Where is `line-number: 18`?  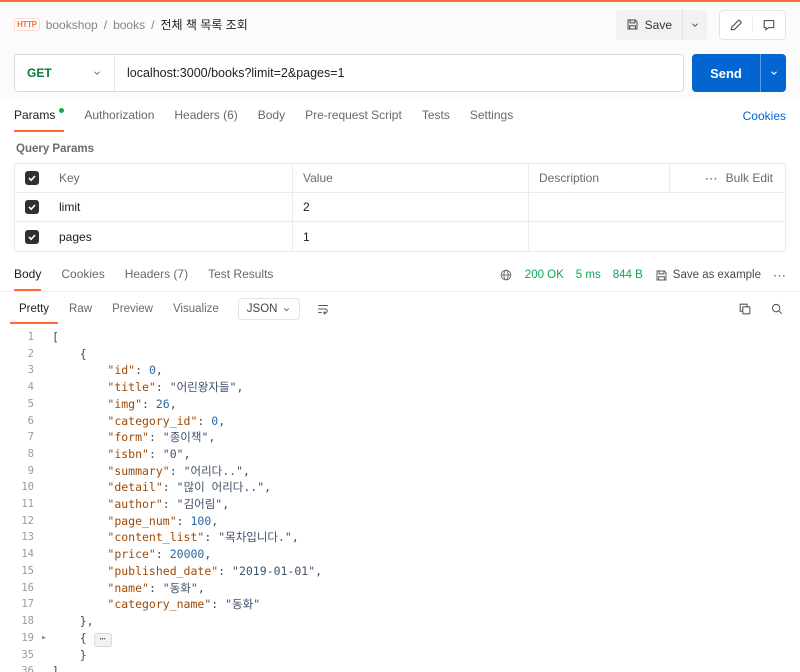
line-number: 18 is located at coordinates (27, 620).